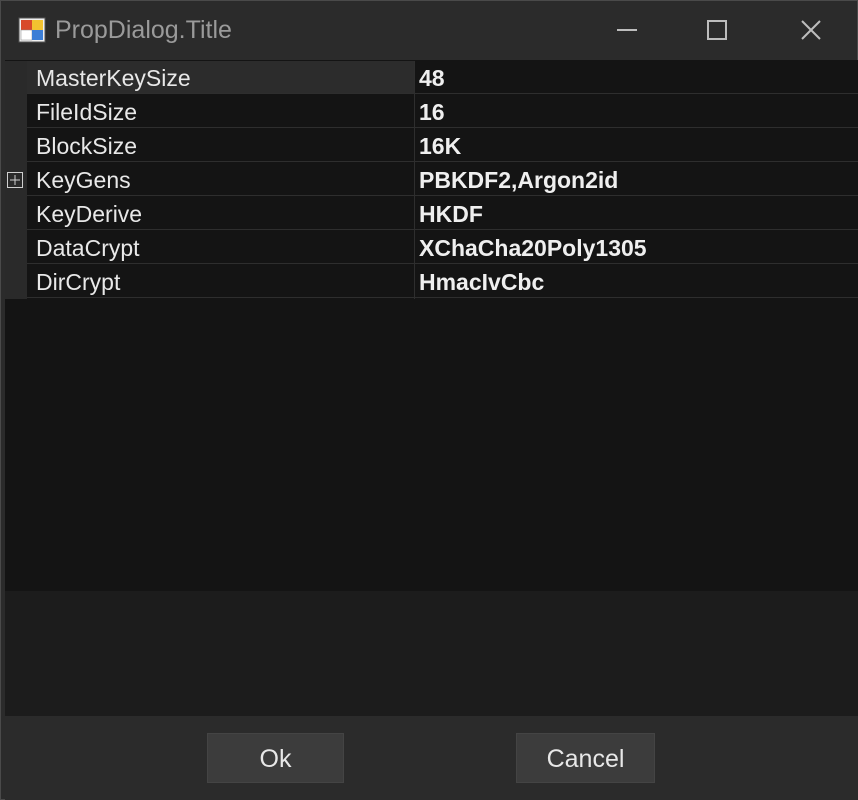  What do you see at coordinates (220, 247) in the screenshot?
I see `property-name: DataCrypt` at bounding box center [220, 247].